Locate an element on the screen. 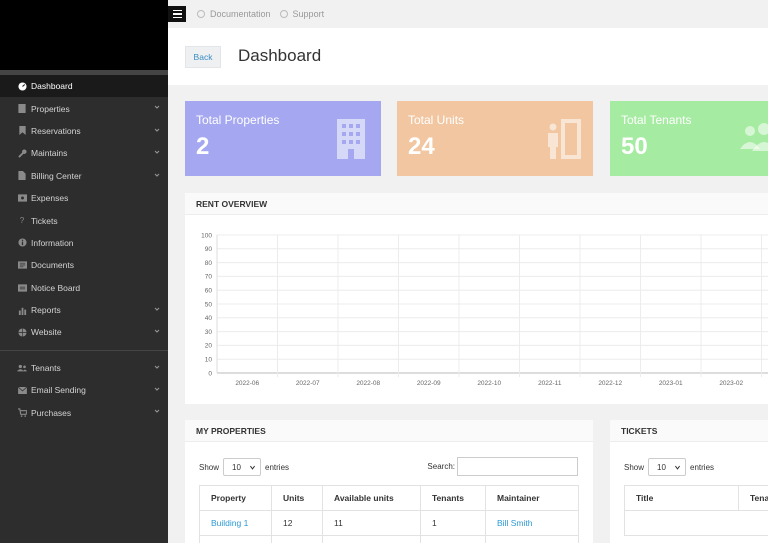  question-circle-icon is located at coordinates (201, 14).